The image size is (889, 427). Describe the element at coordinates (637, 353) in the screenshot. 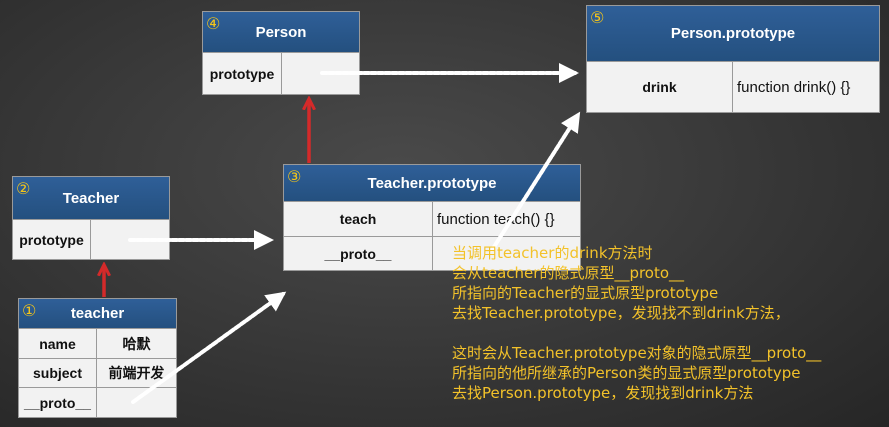

I see `explanation-line-5: 这时会从Teacher.prototype对象的隐式原型__proto__` at that location.